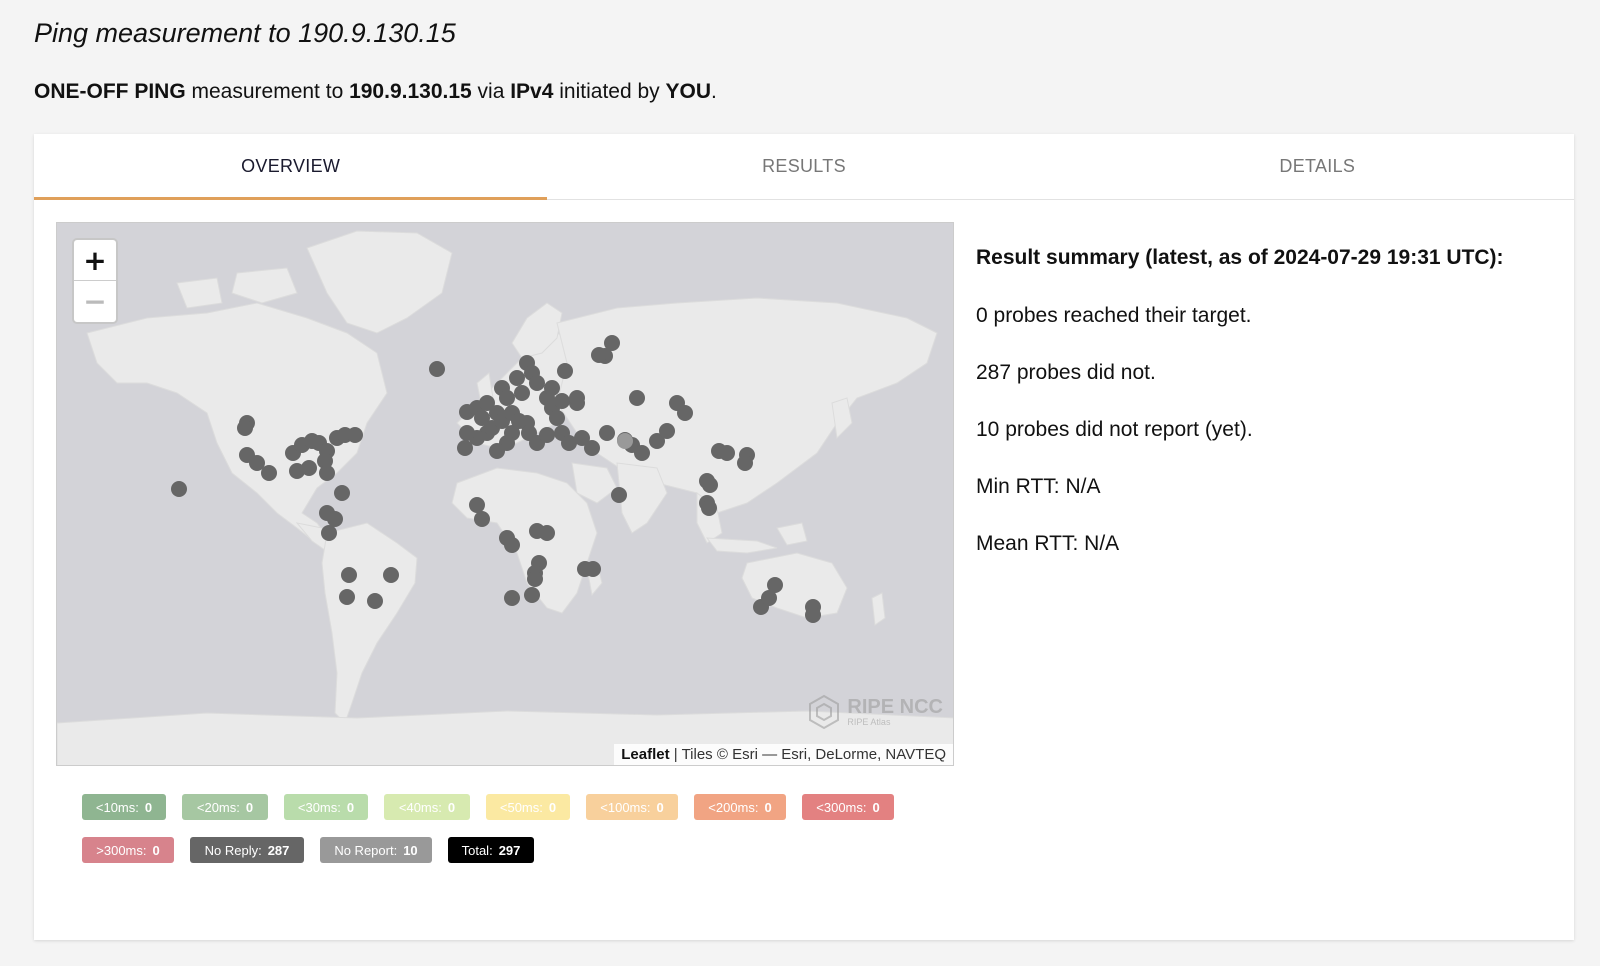  Describe the element at coordinates (1114, 315) in the screenshot. I see `summary-reached: 0 probes reached their target.` at that location.